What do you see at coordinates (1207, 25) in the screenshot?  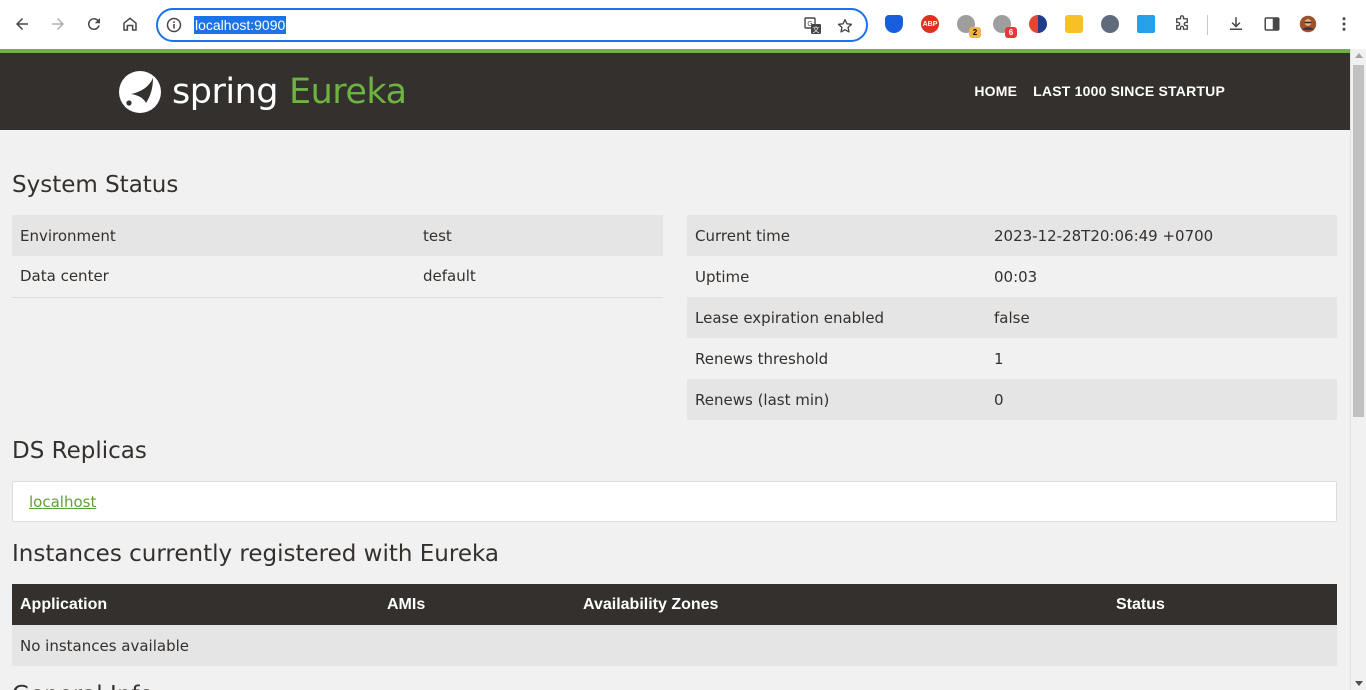 I see `toolbar-divider` at bounding box center [1207, 25].